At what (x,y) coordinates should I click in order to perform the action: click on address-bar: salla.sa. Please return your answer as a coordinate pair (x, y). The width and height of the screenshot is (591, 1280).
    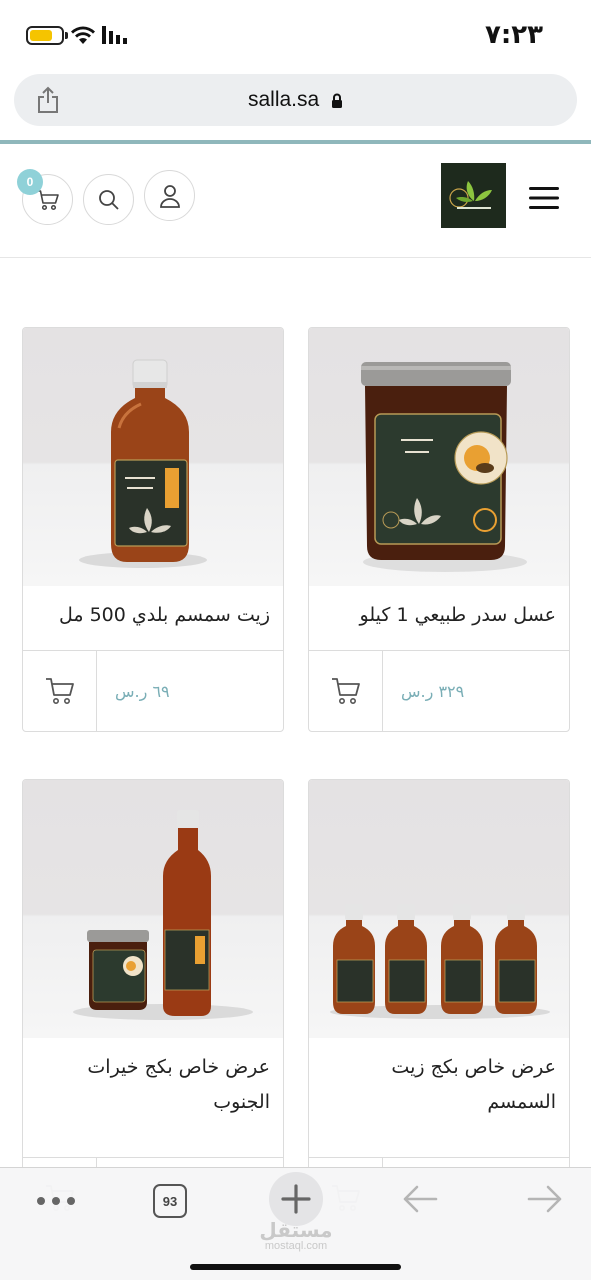
    Looking at the image, I should click on (295, 100).